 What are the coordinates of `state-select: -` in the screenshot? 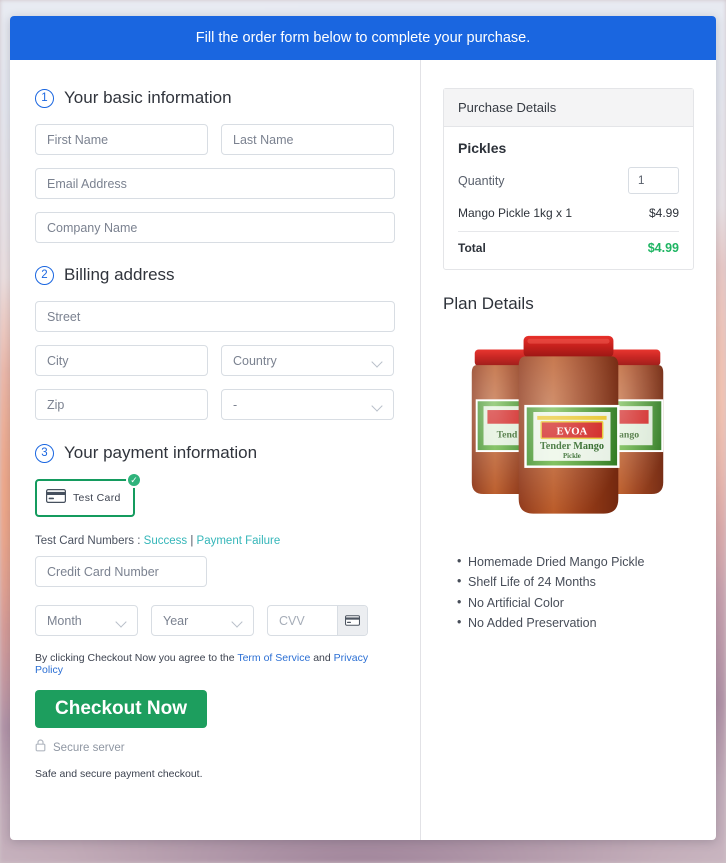 It's located at (307, 404).